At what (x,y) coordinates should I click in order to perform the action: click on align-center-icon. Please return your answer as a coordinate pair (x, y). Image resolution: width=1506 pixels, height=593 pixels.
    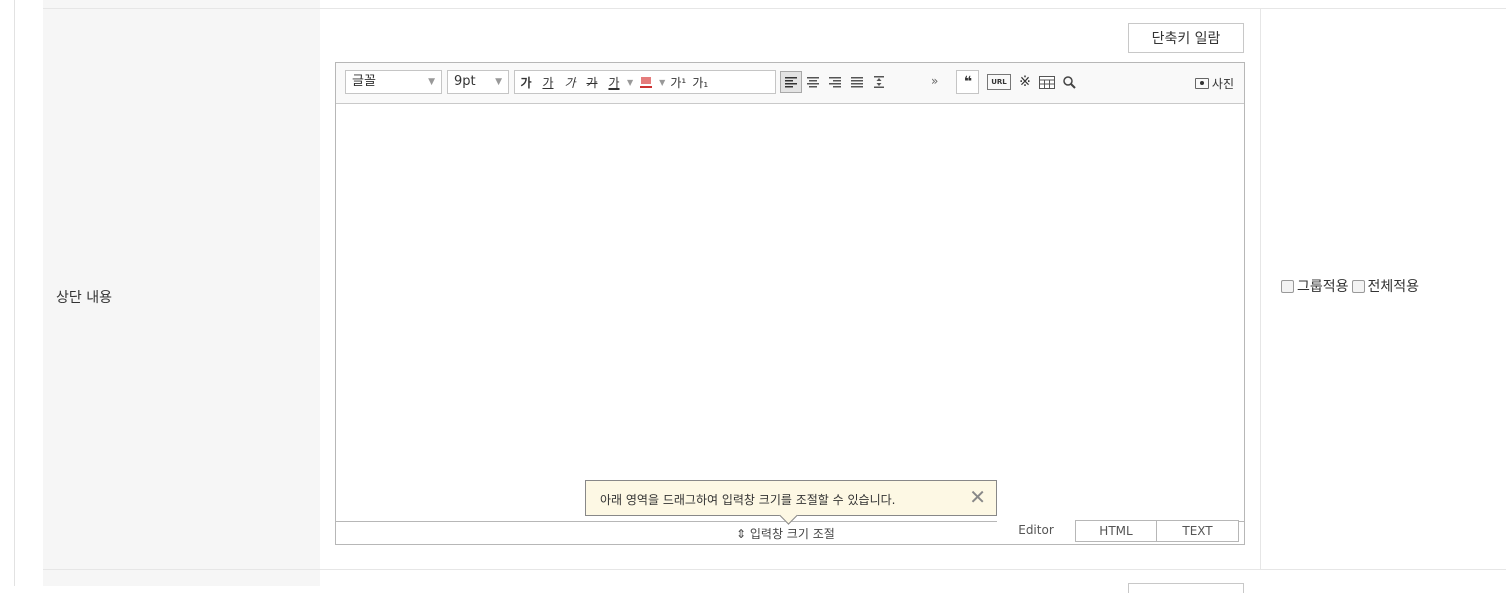
    Looking at the image, I should click on (813, 82).